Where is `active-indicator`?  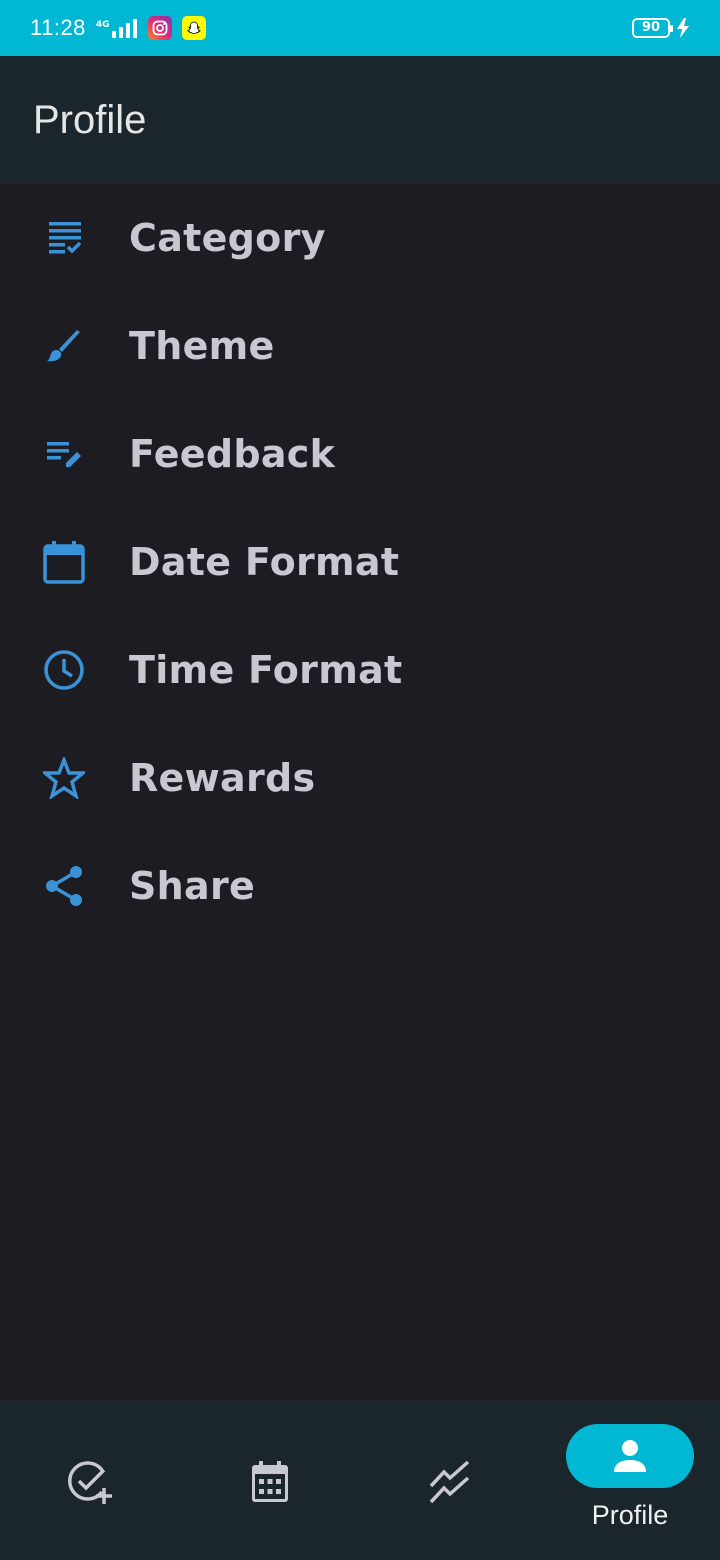
active-indicator is located at coordinates (630, 1456).